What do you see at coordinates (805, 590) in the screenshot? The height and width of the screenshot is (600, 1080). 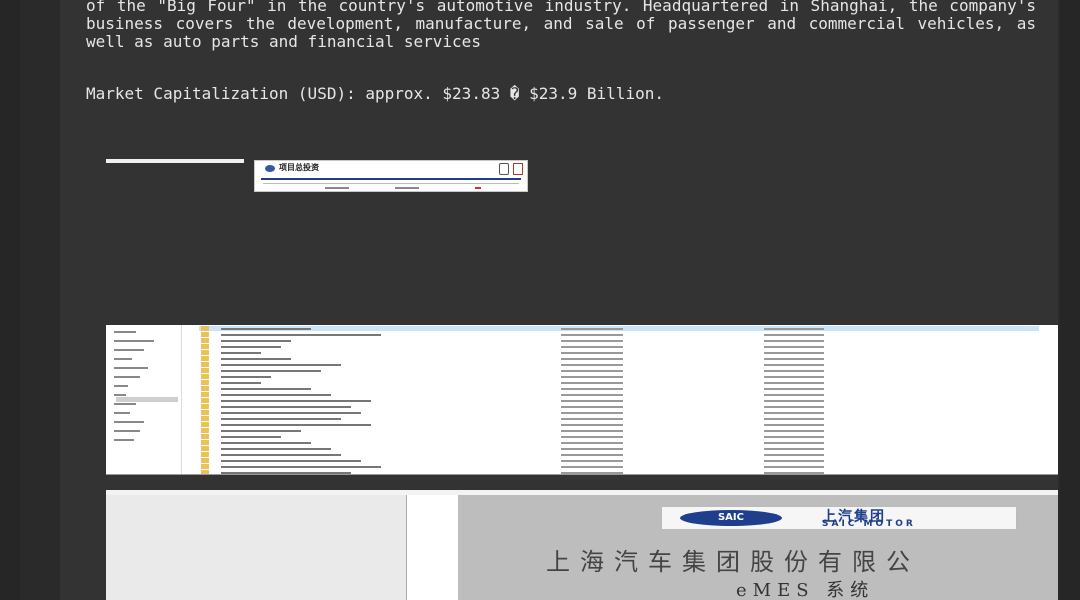 I see `system-label: eMES 系统` at bounding box center [805, 590].